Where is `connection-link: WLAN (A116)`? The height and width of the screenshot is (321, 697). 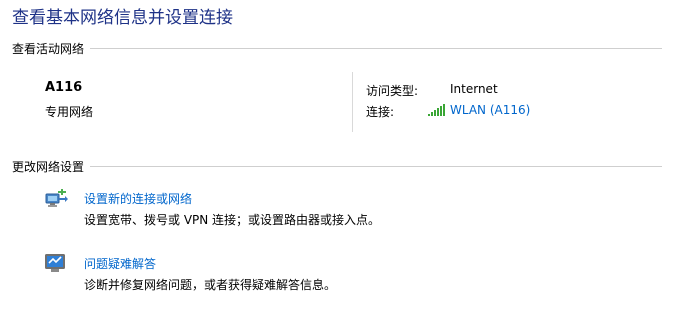 connection-link: WLAN (A116) is located at coordinates (479, 110).